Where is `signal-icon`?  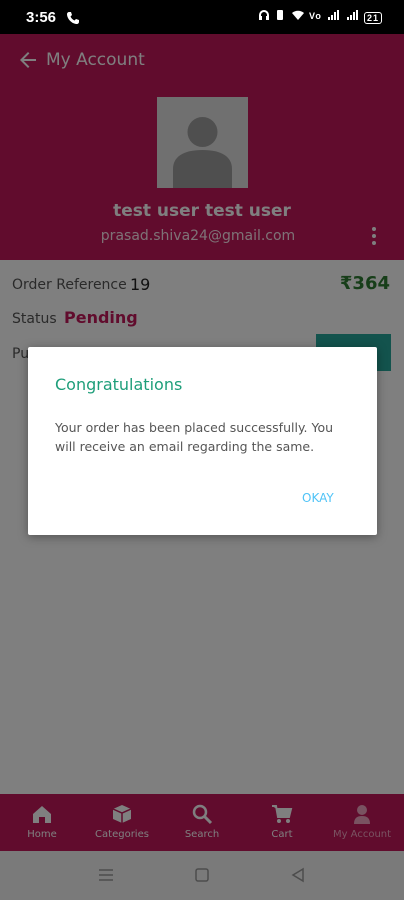
signal-icon is located at coordinates (334, 15).